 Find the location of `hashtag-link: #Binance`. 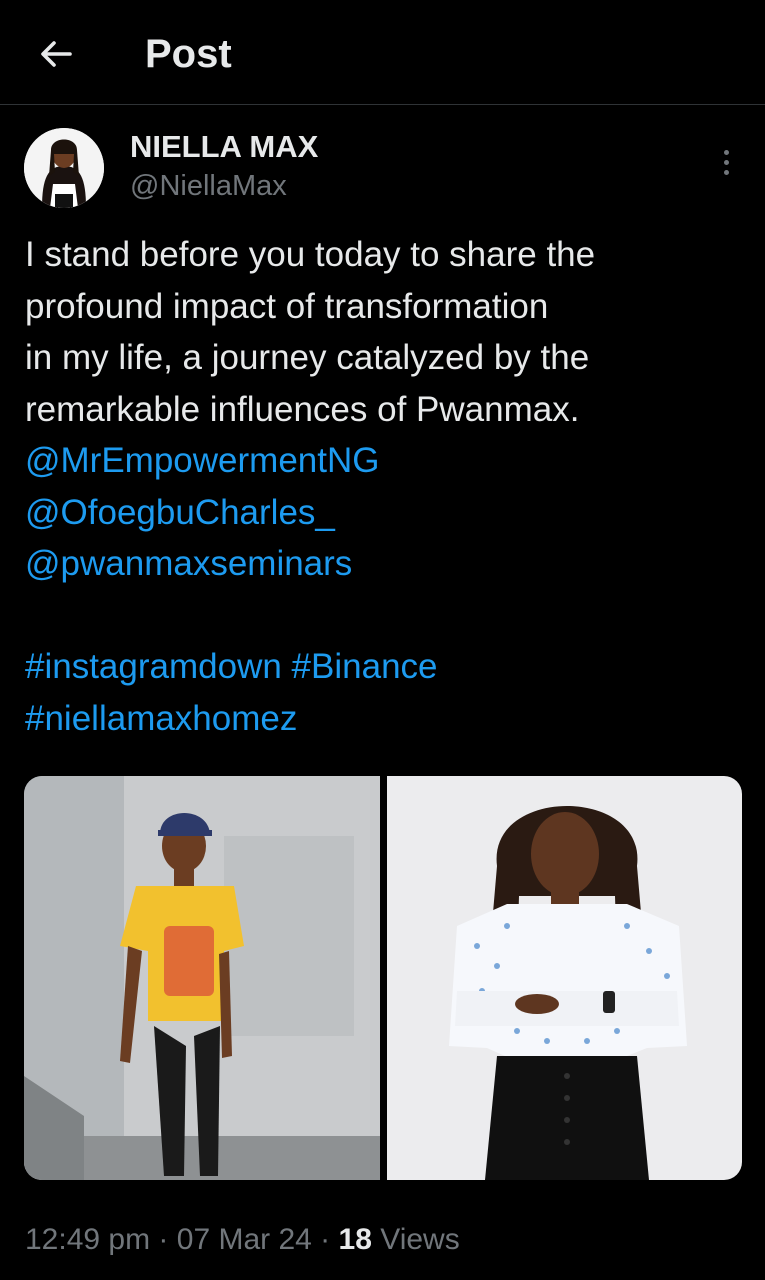

hashtag-link: #Binance is located at coordinates (365, 666).